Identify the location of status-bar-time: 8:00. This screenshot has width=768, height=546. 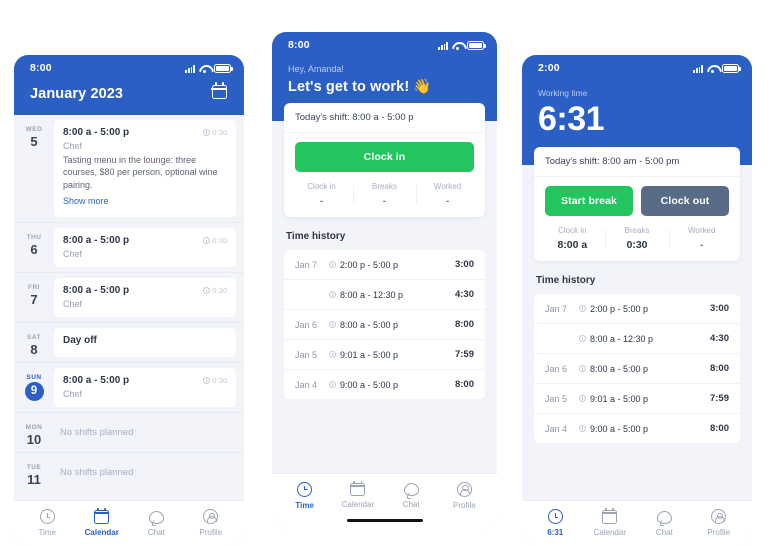
(299, 45).